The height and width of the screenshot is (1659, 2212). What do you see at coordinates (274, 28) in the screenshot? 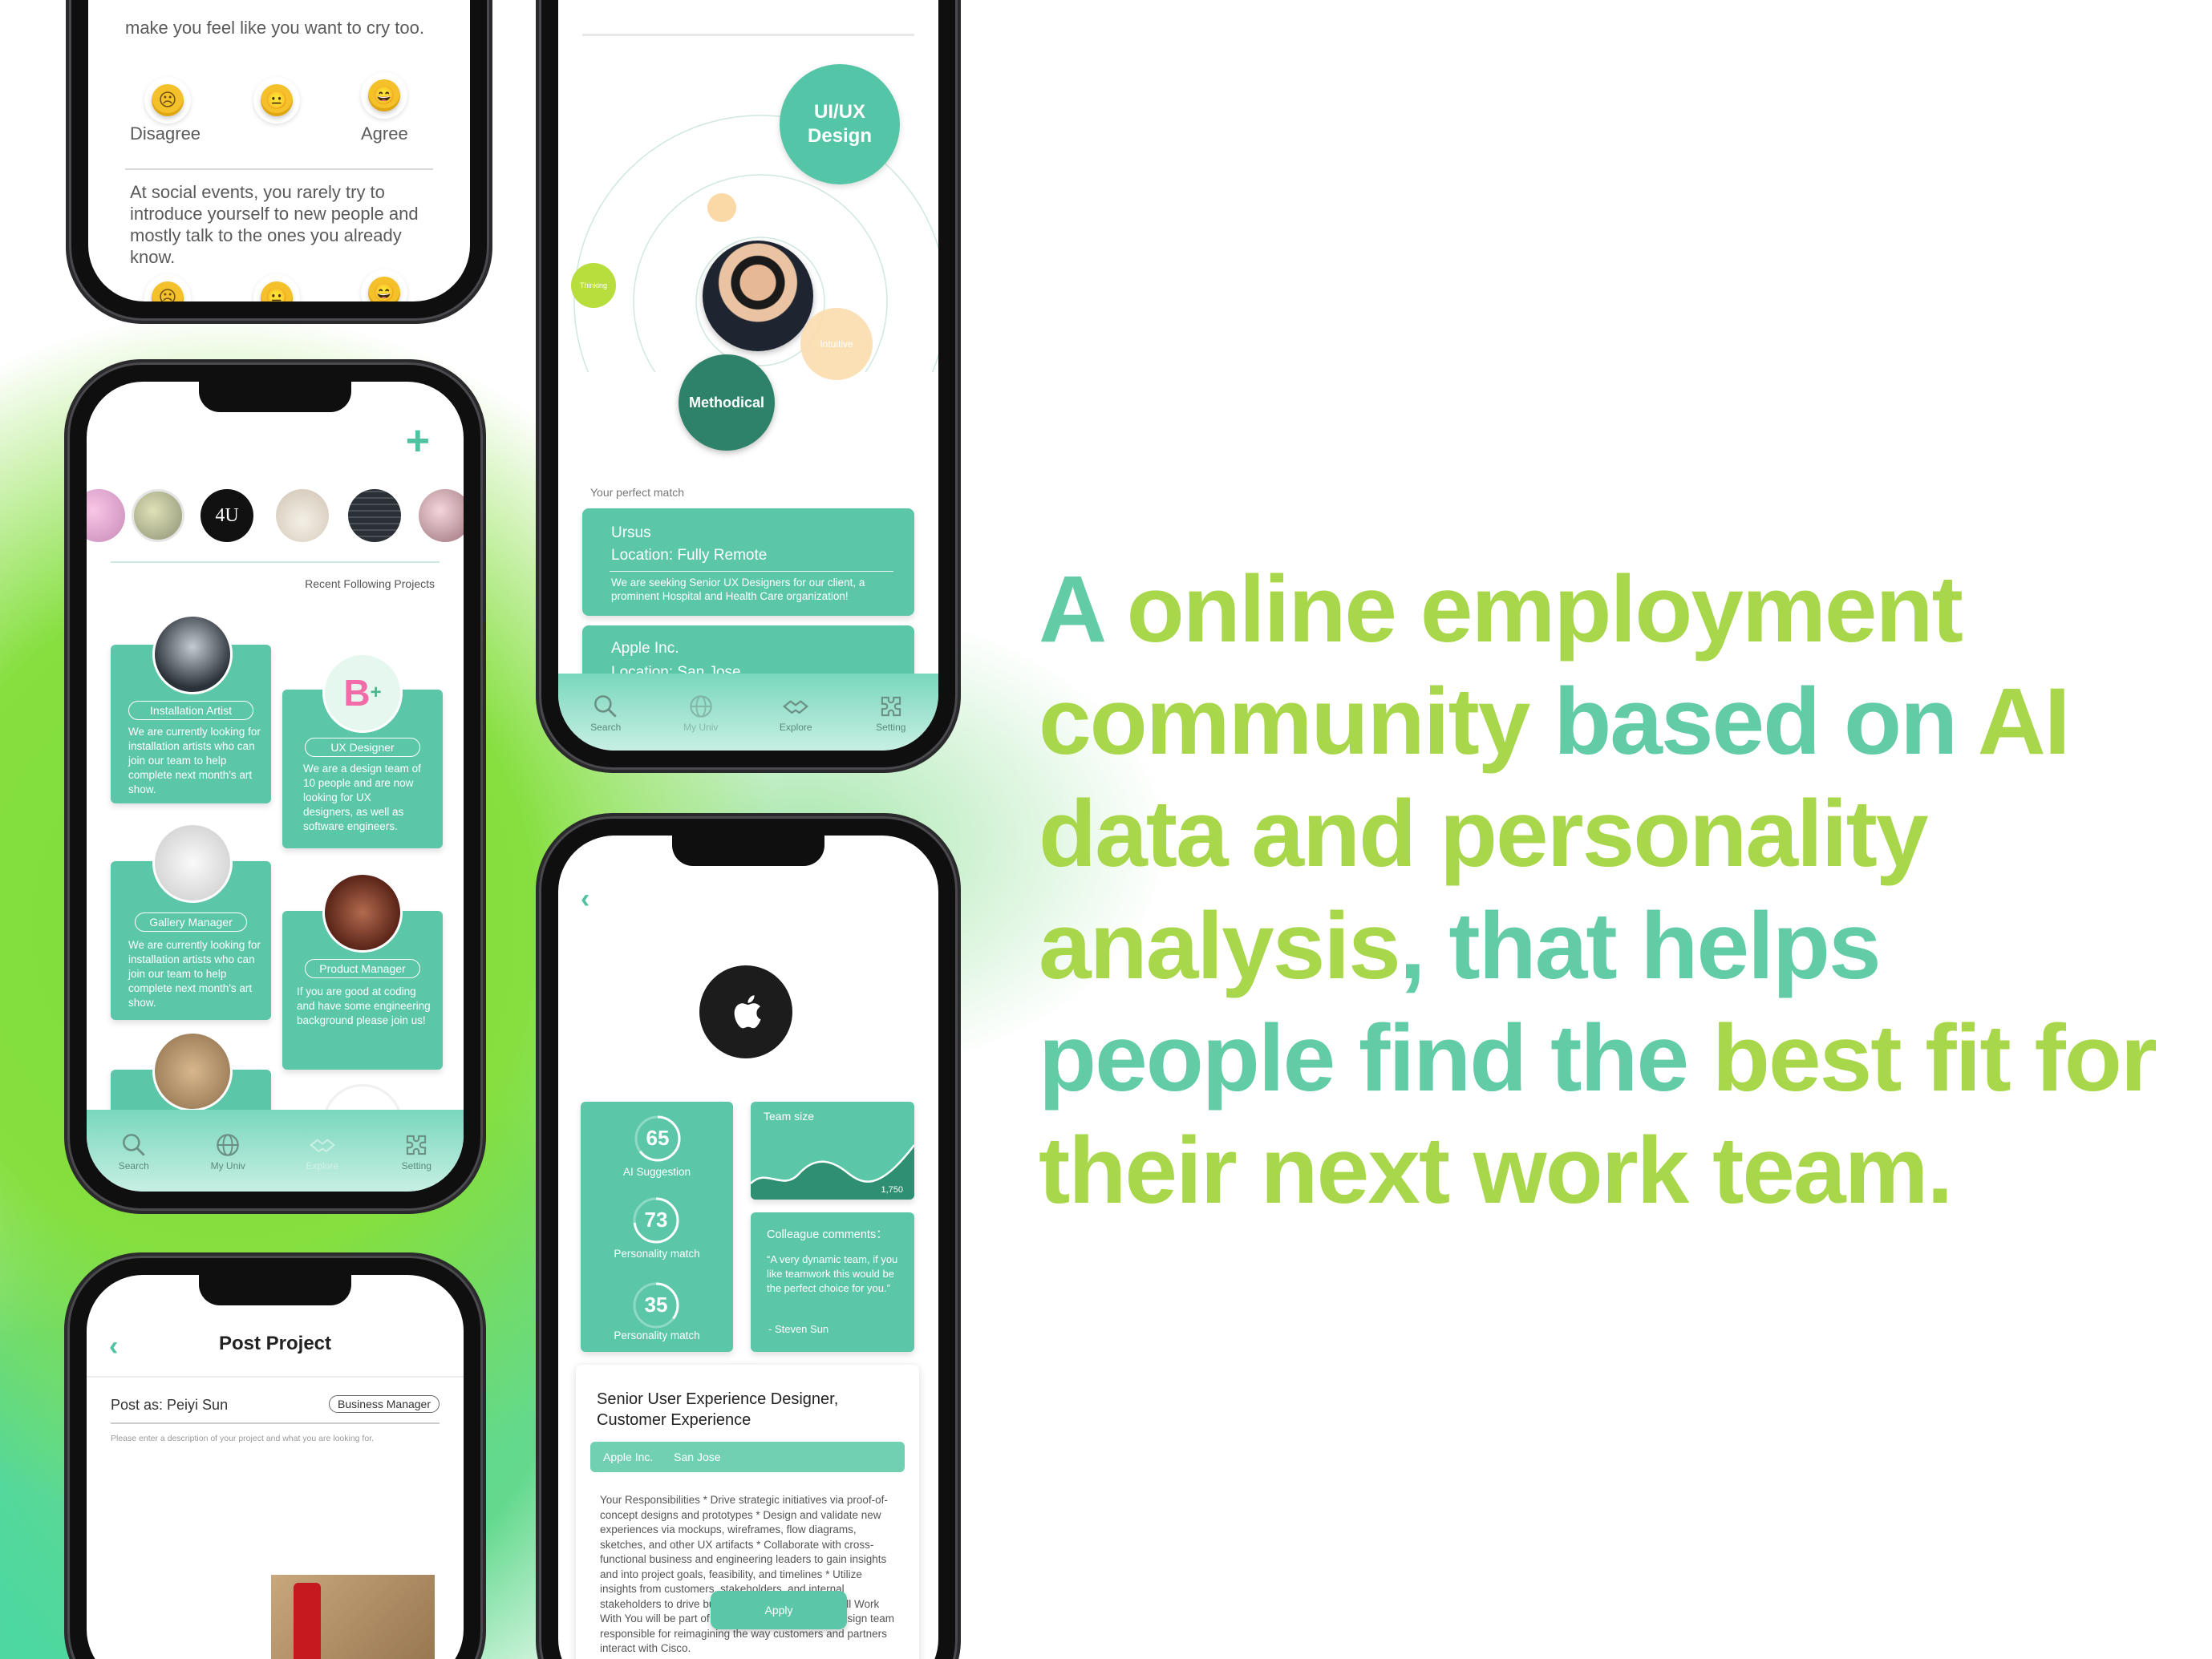
I see `quiz-question-1: make you feel like you want to cry too.` at bounding box center [274, 28].